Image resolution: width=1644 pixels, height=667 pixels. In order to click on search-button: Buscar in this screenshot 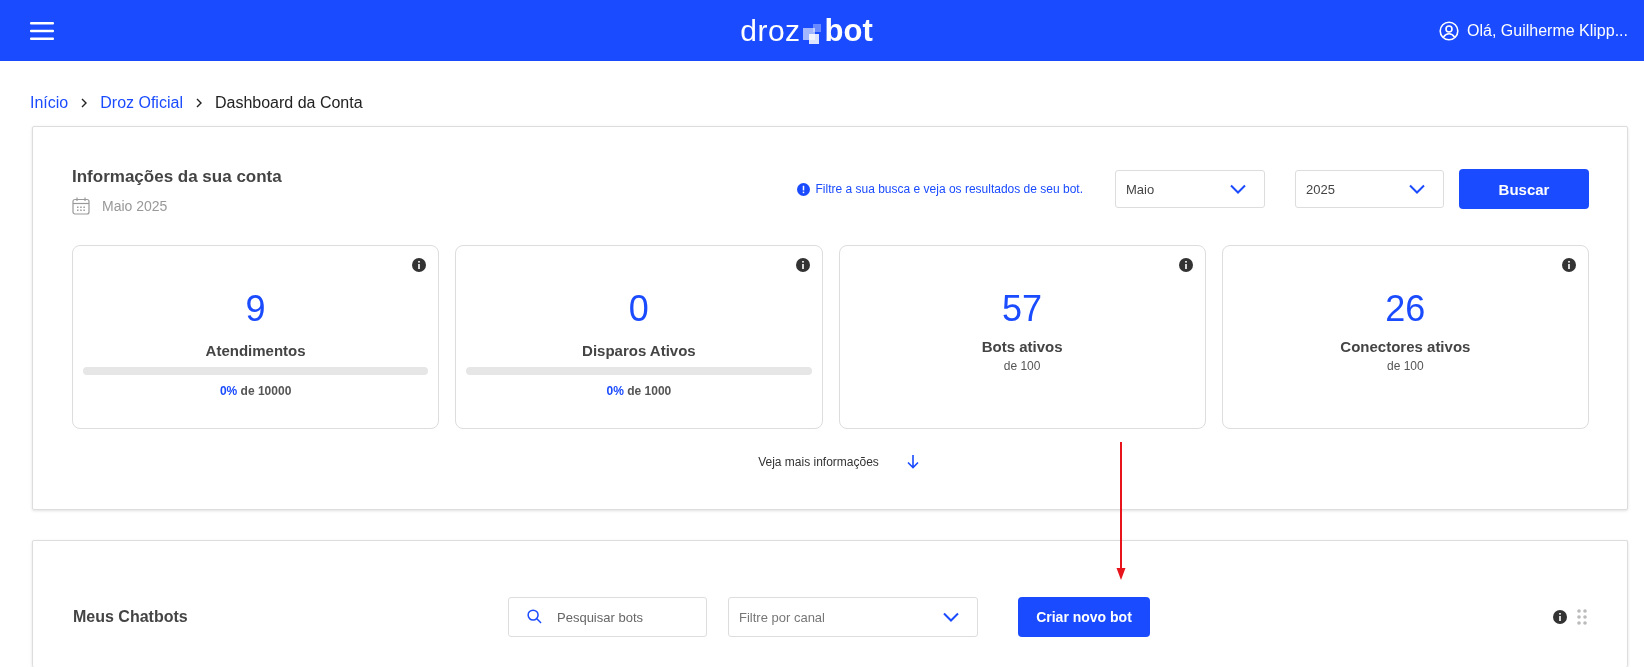, I will do `click(1524, 189)`.